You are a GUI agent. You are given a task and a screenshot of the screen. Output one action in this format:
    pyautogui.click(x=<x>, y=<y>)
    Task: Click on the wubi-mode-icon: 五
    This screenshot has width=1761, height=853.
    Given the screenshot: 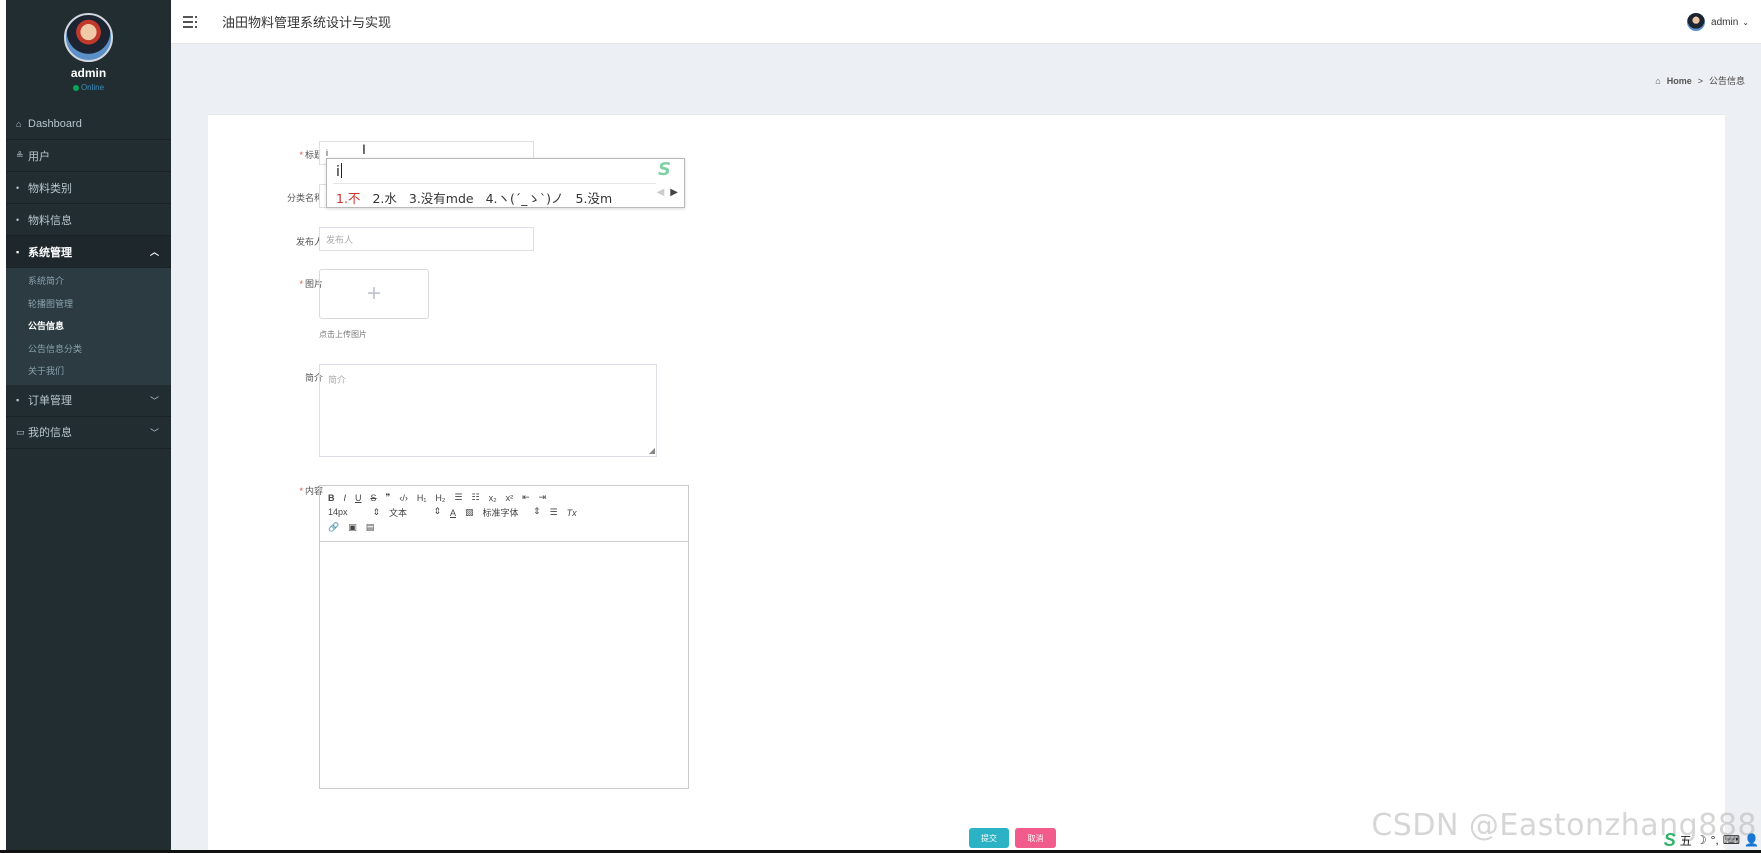 What is the action you would take?
    pyautogui.click(x=1686, y=840)
    